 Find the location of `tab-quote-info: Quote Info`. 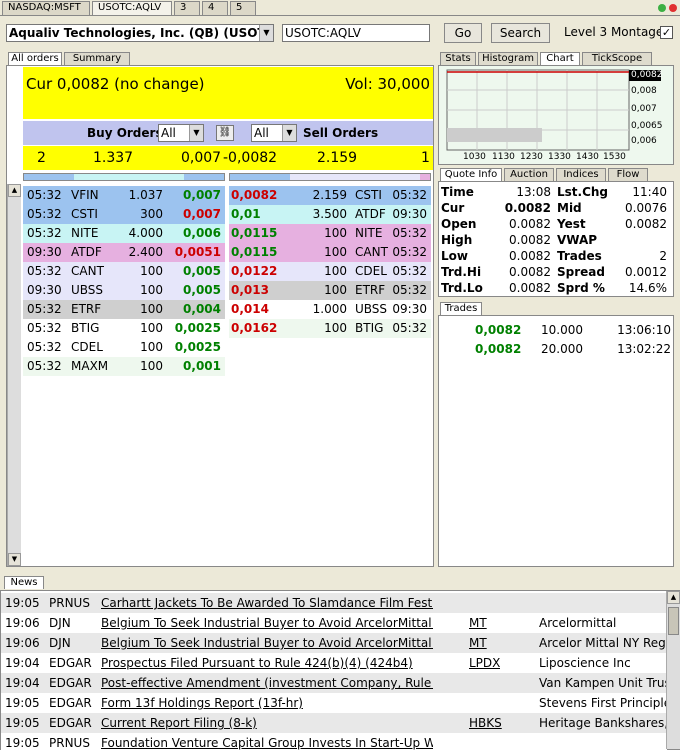

tab-quote-info: Quote Info is located at coordinates (471, 174).